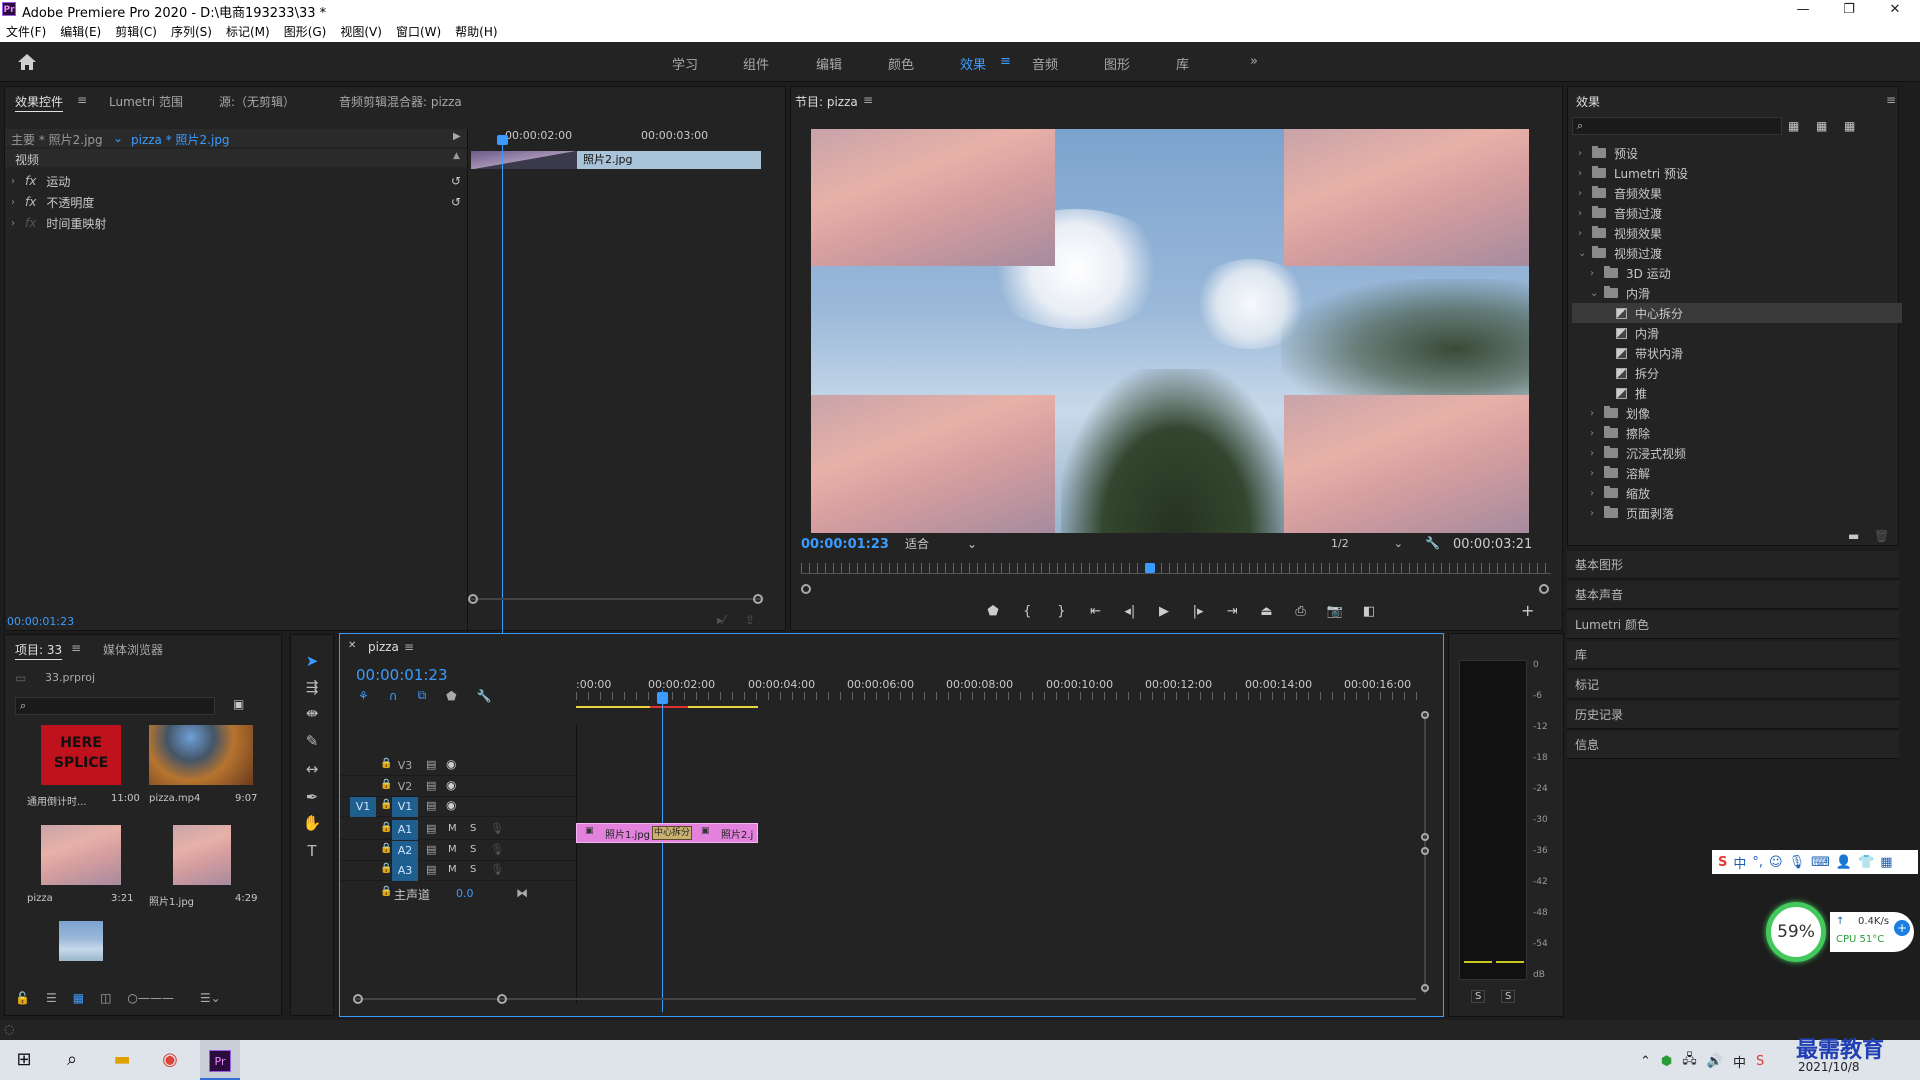 Image resolution: width=1920 pixels, height=1080 pixels. Describe the element at coordinates (305, 31) in the screenshot. I see `menu-graphics: 图形(G)` at that location.